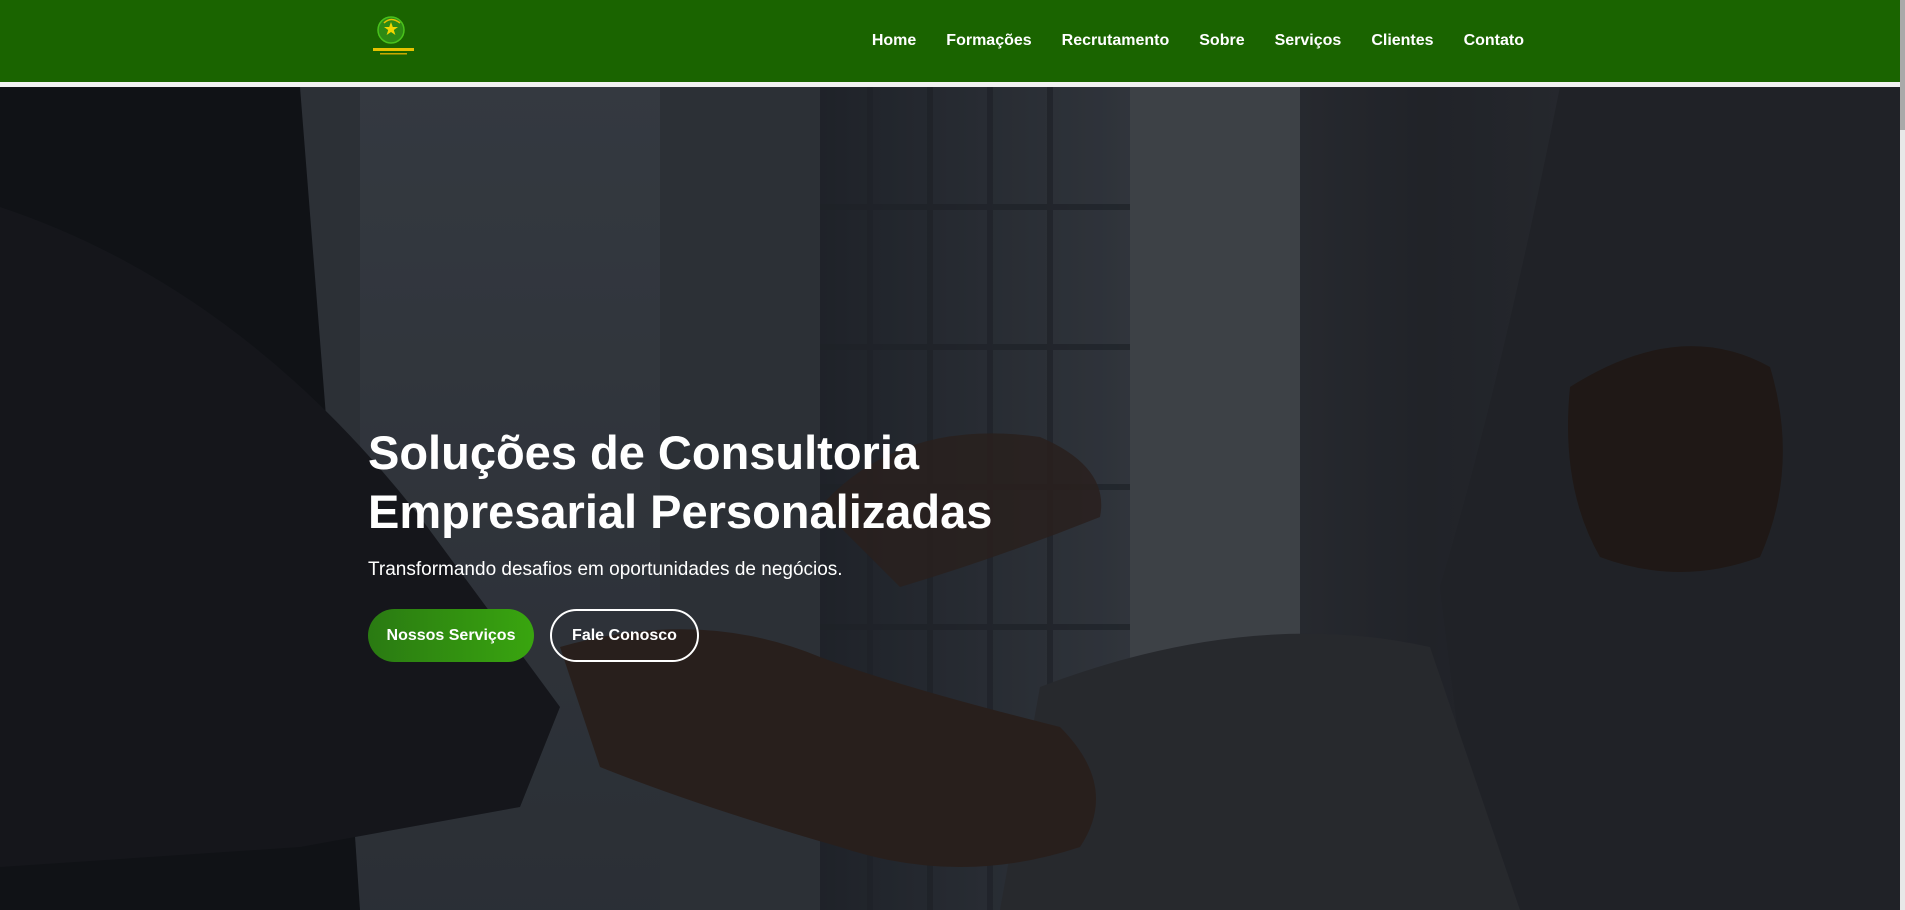  Describe the element at coordinates (1494, 41) in the screenshot. I see `nav-contato: Contato` at that location.